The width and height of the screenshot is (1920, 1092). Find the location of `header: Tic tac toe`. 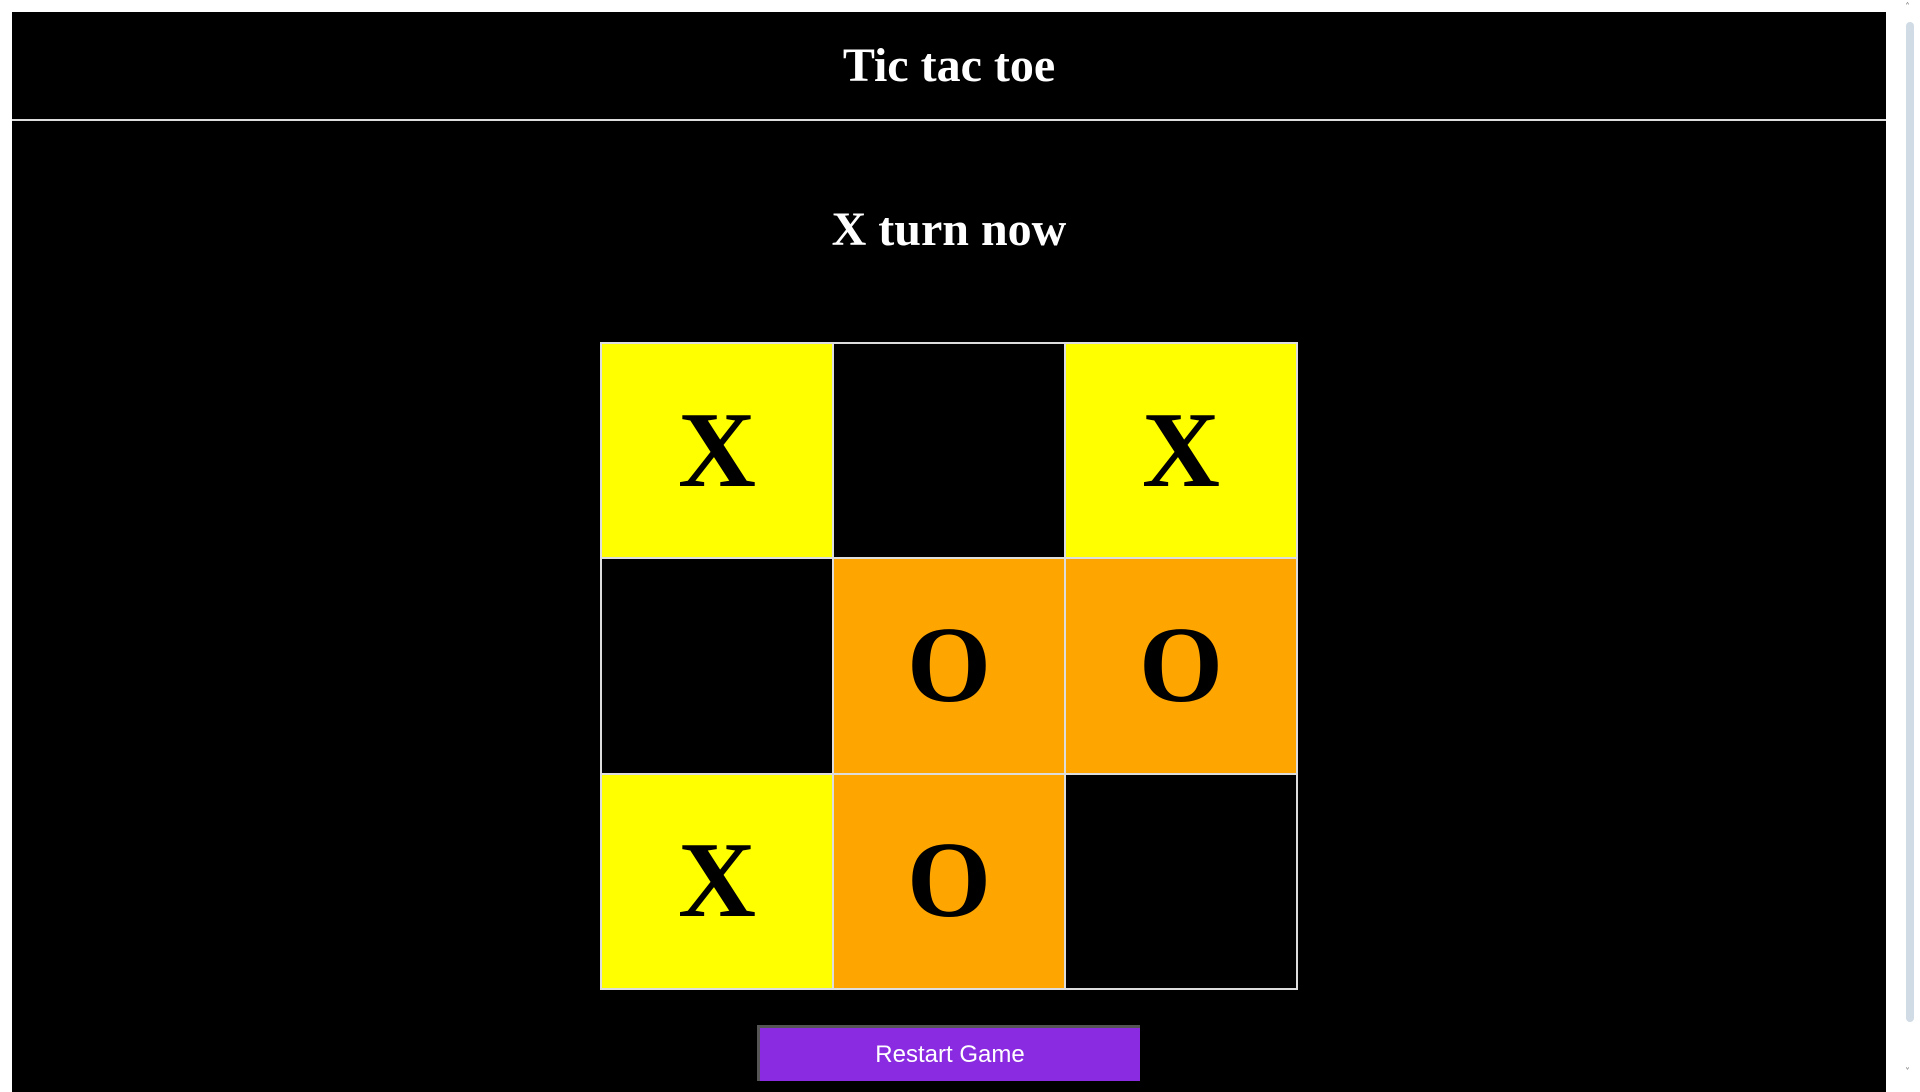

header: Tic tac toe is located at coordinates (949, 66).